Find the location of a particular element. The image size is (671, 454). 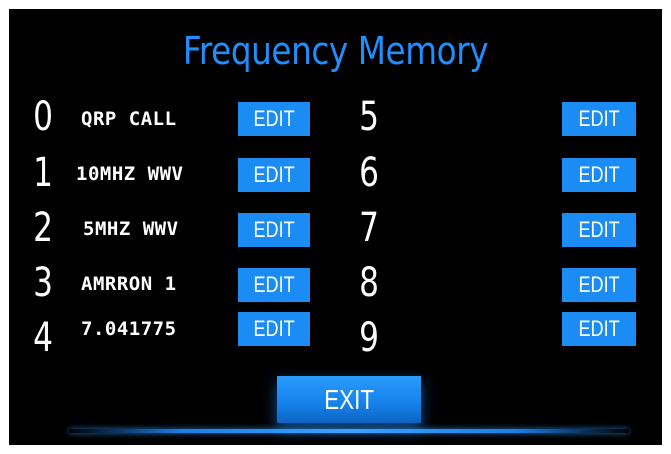

edit-button-7: EDIT is located at coordinates (599, 230).